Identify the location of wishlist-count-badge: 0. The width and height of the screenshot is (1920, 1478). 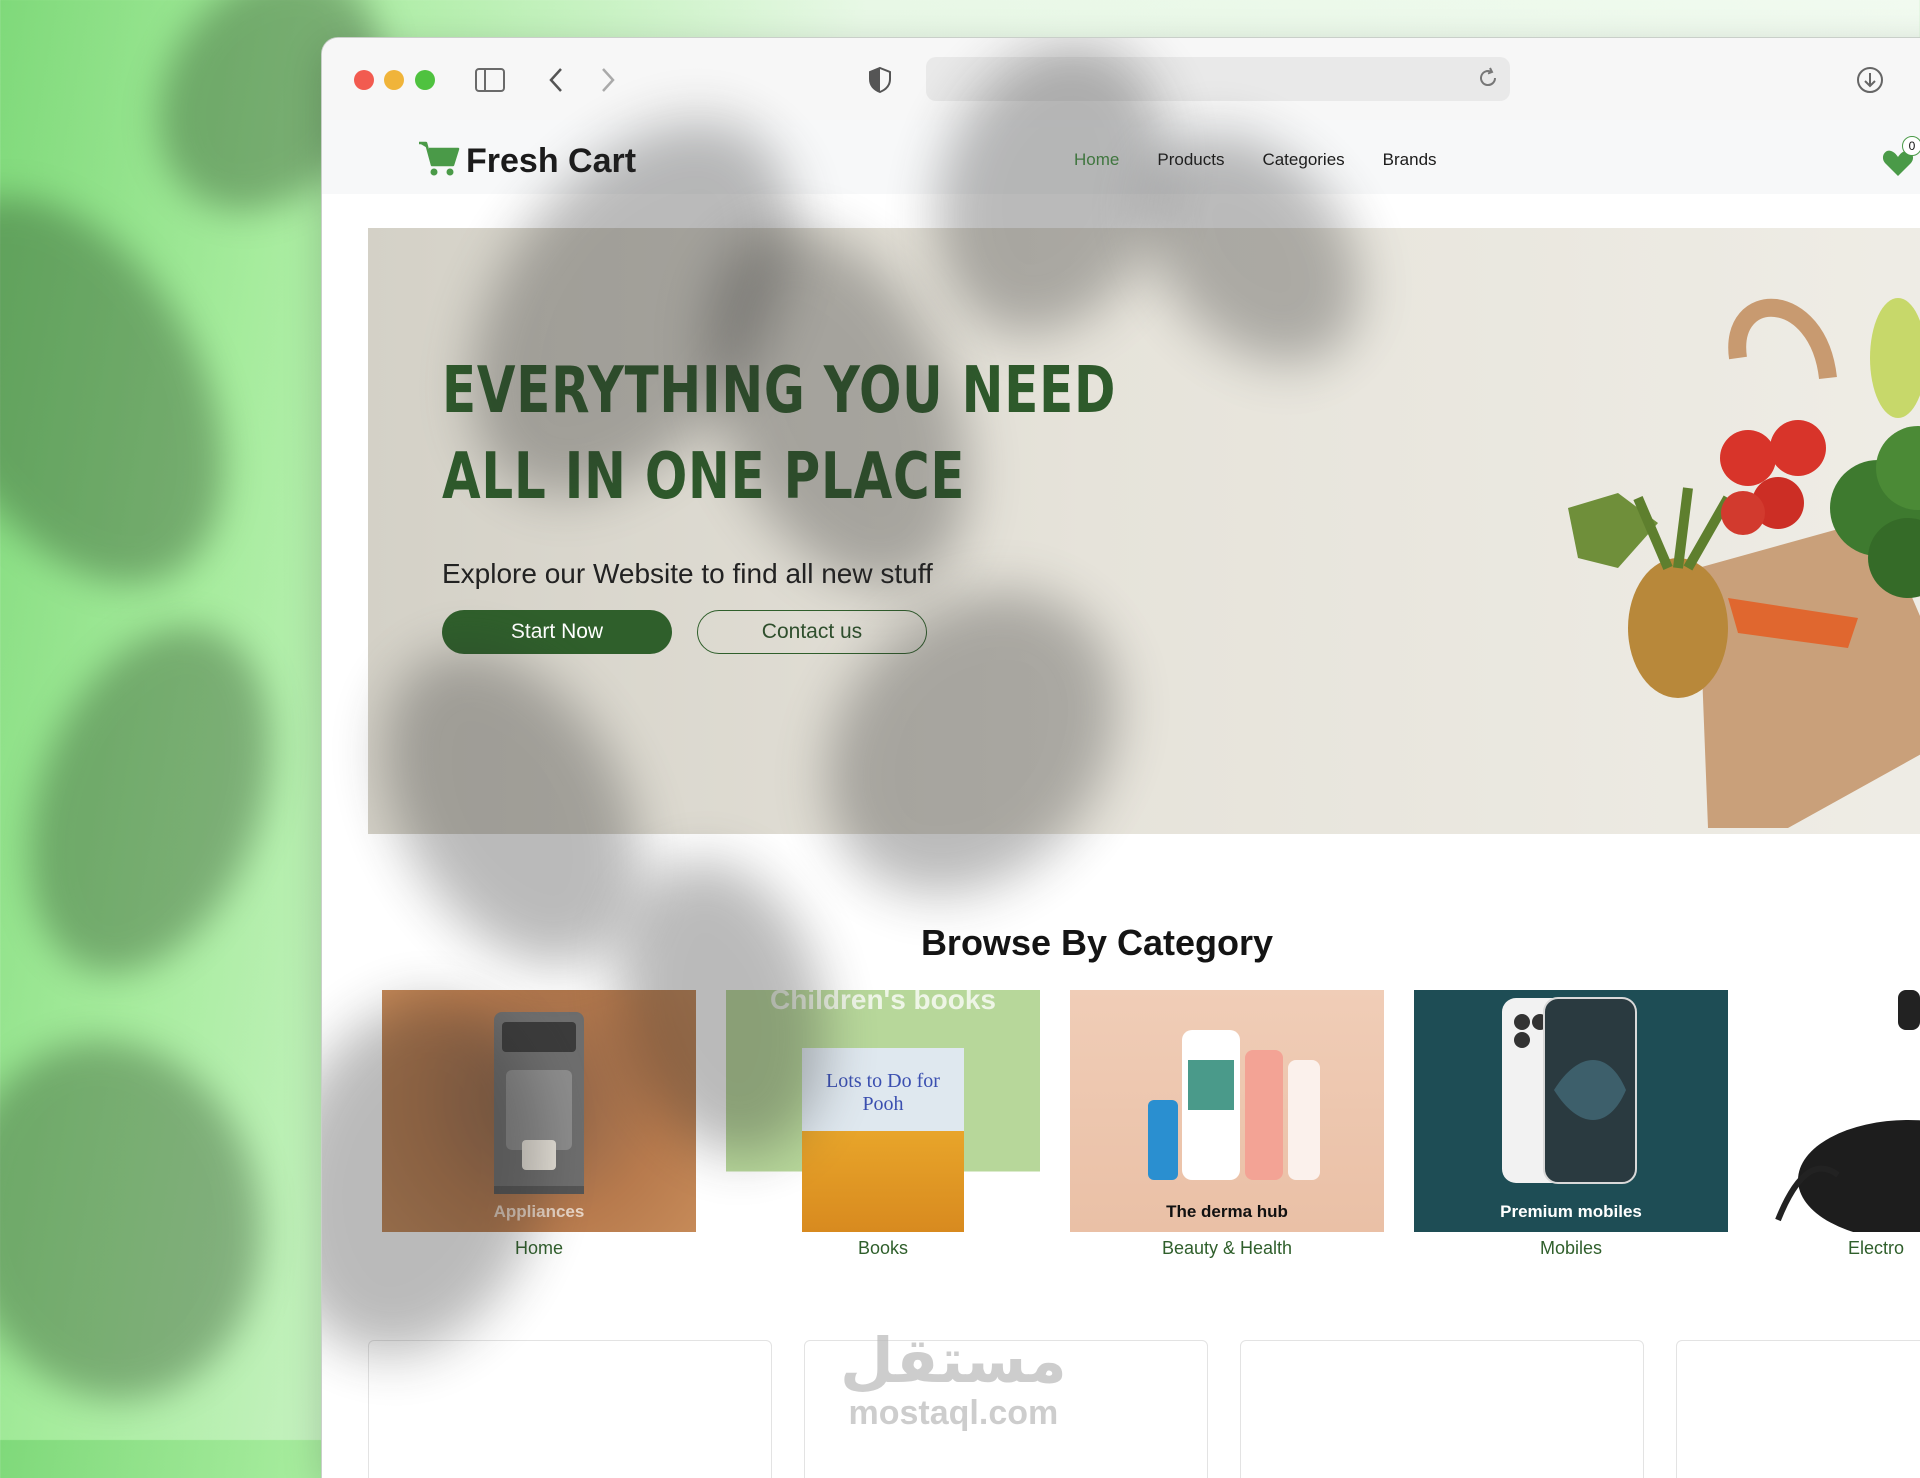
(1911, 146).